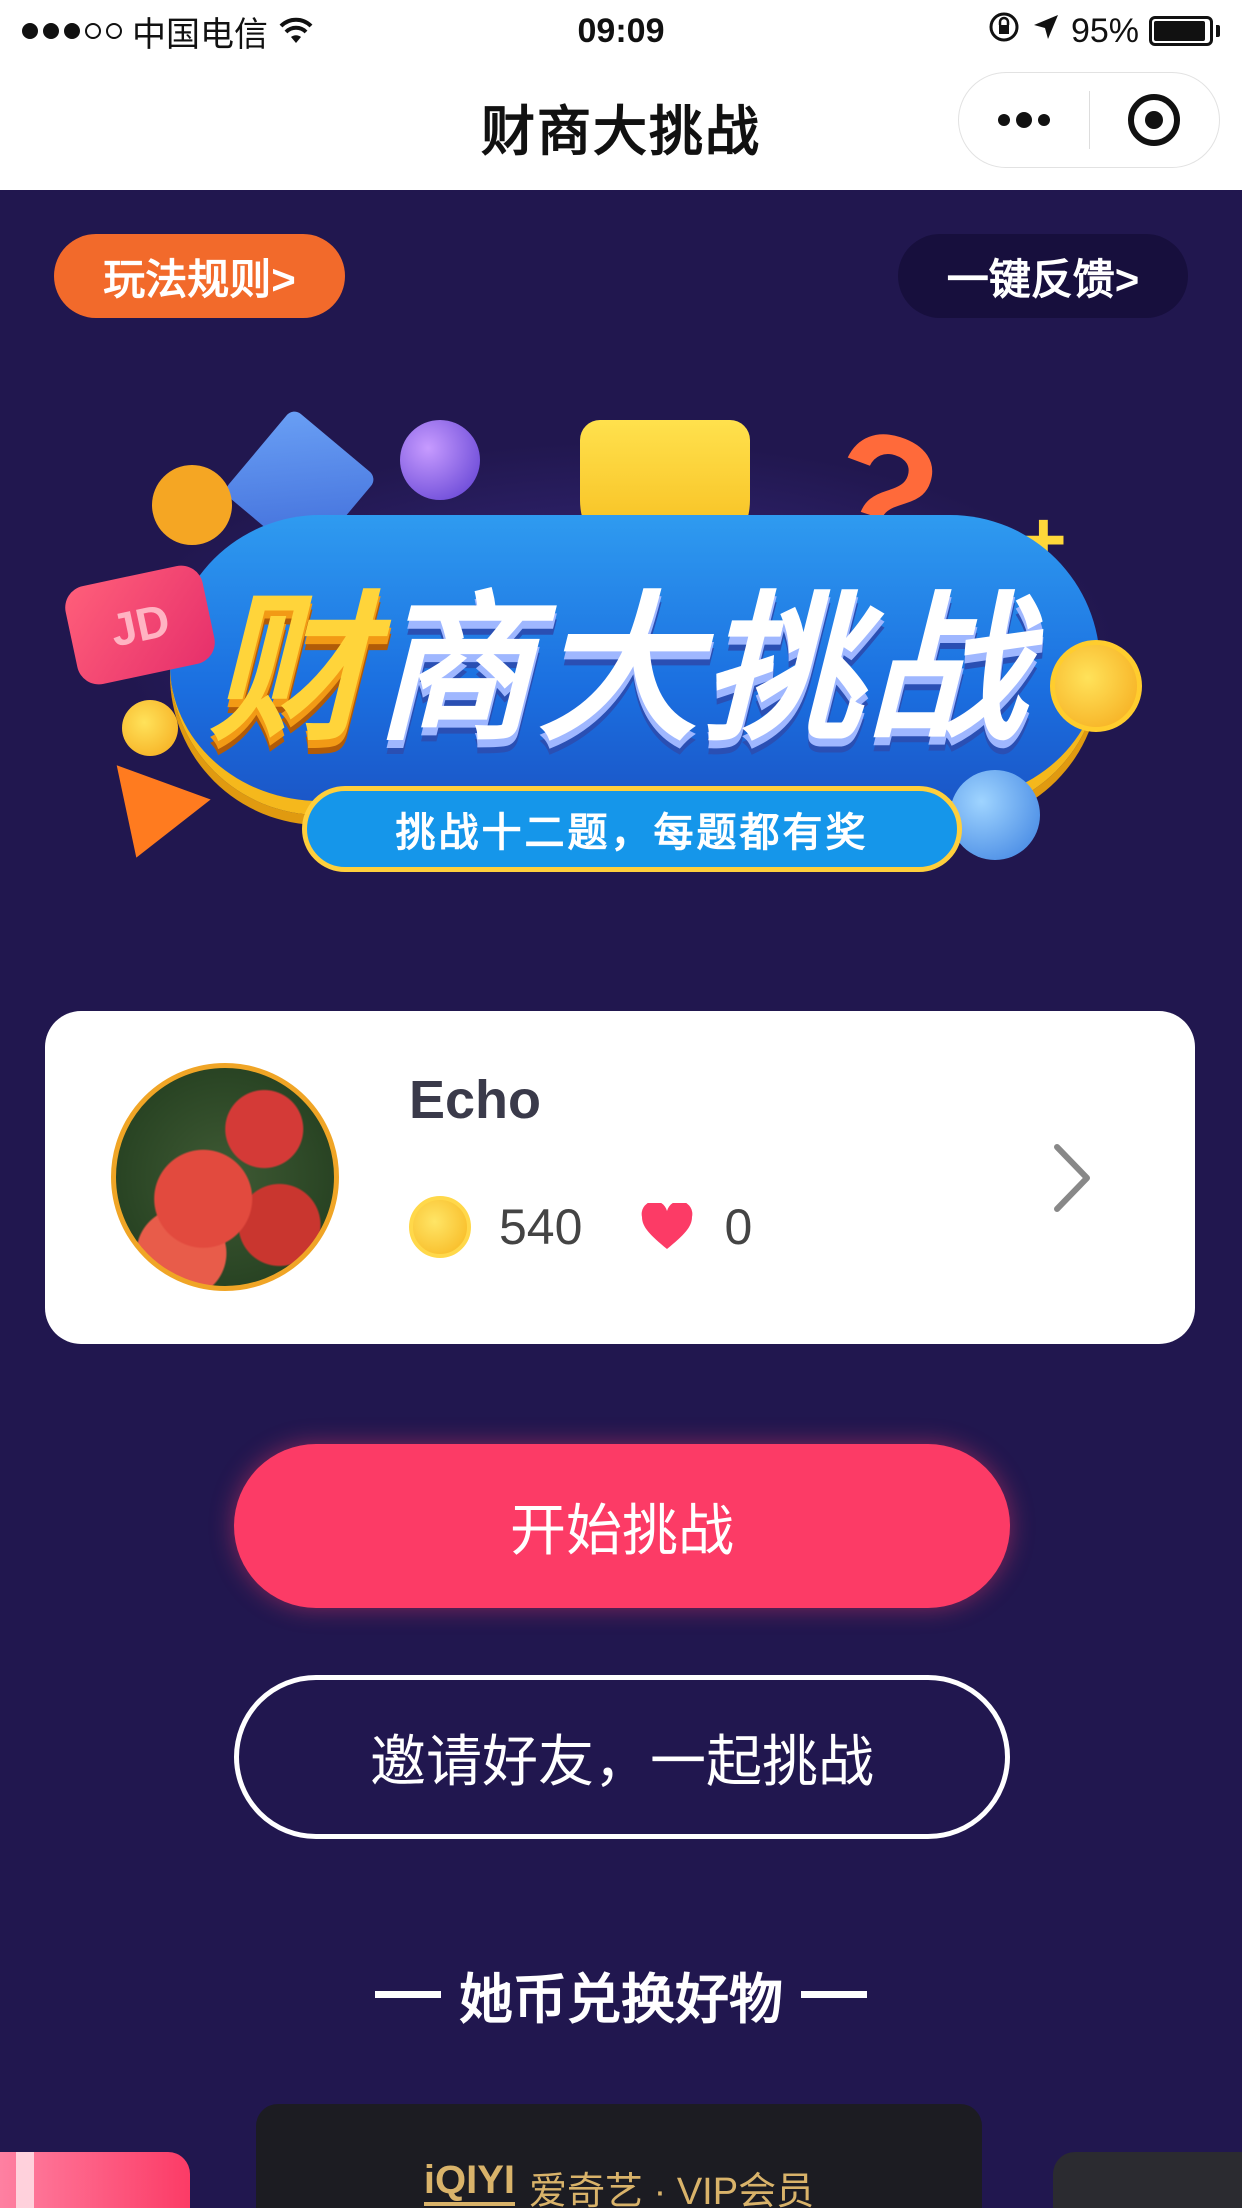  I want to click on reward-card-iqiyi: iQIYI 爱奇艺 · VIP会员, so click(619, 2156).